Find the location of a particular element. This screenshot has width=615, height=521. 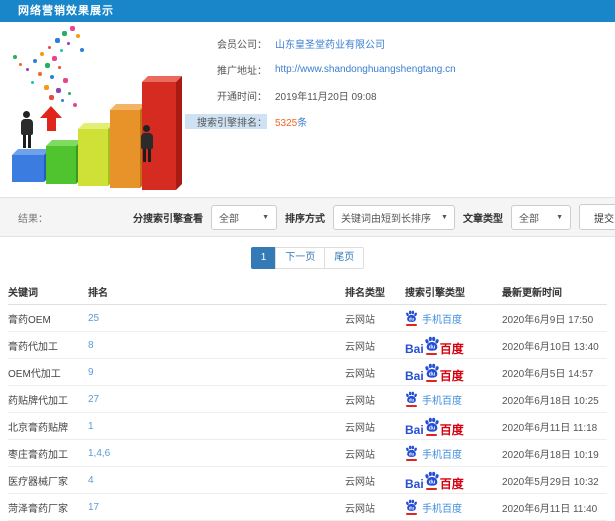

pagination: 1 下一页 尾页 is located at coordinates (307, 257).